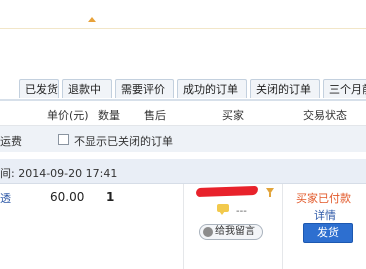  Describe the element at coordinates (325, 115) in the screenshot. I see `column-trade-status: 交易状态` at that location.